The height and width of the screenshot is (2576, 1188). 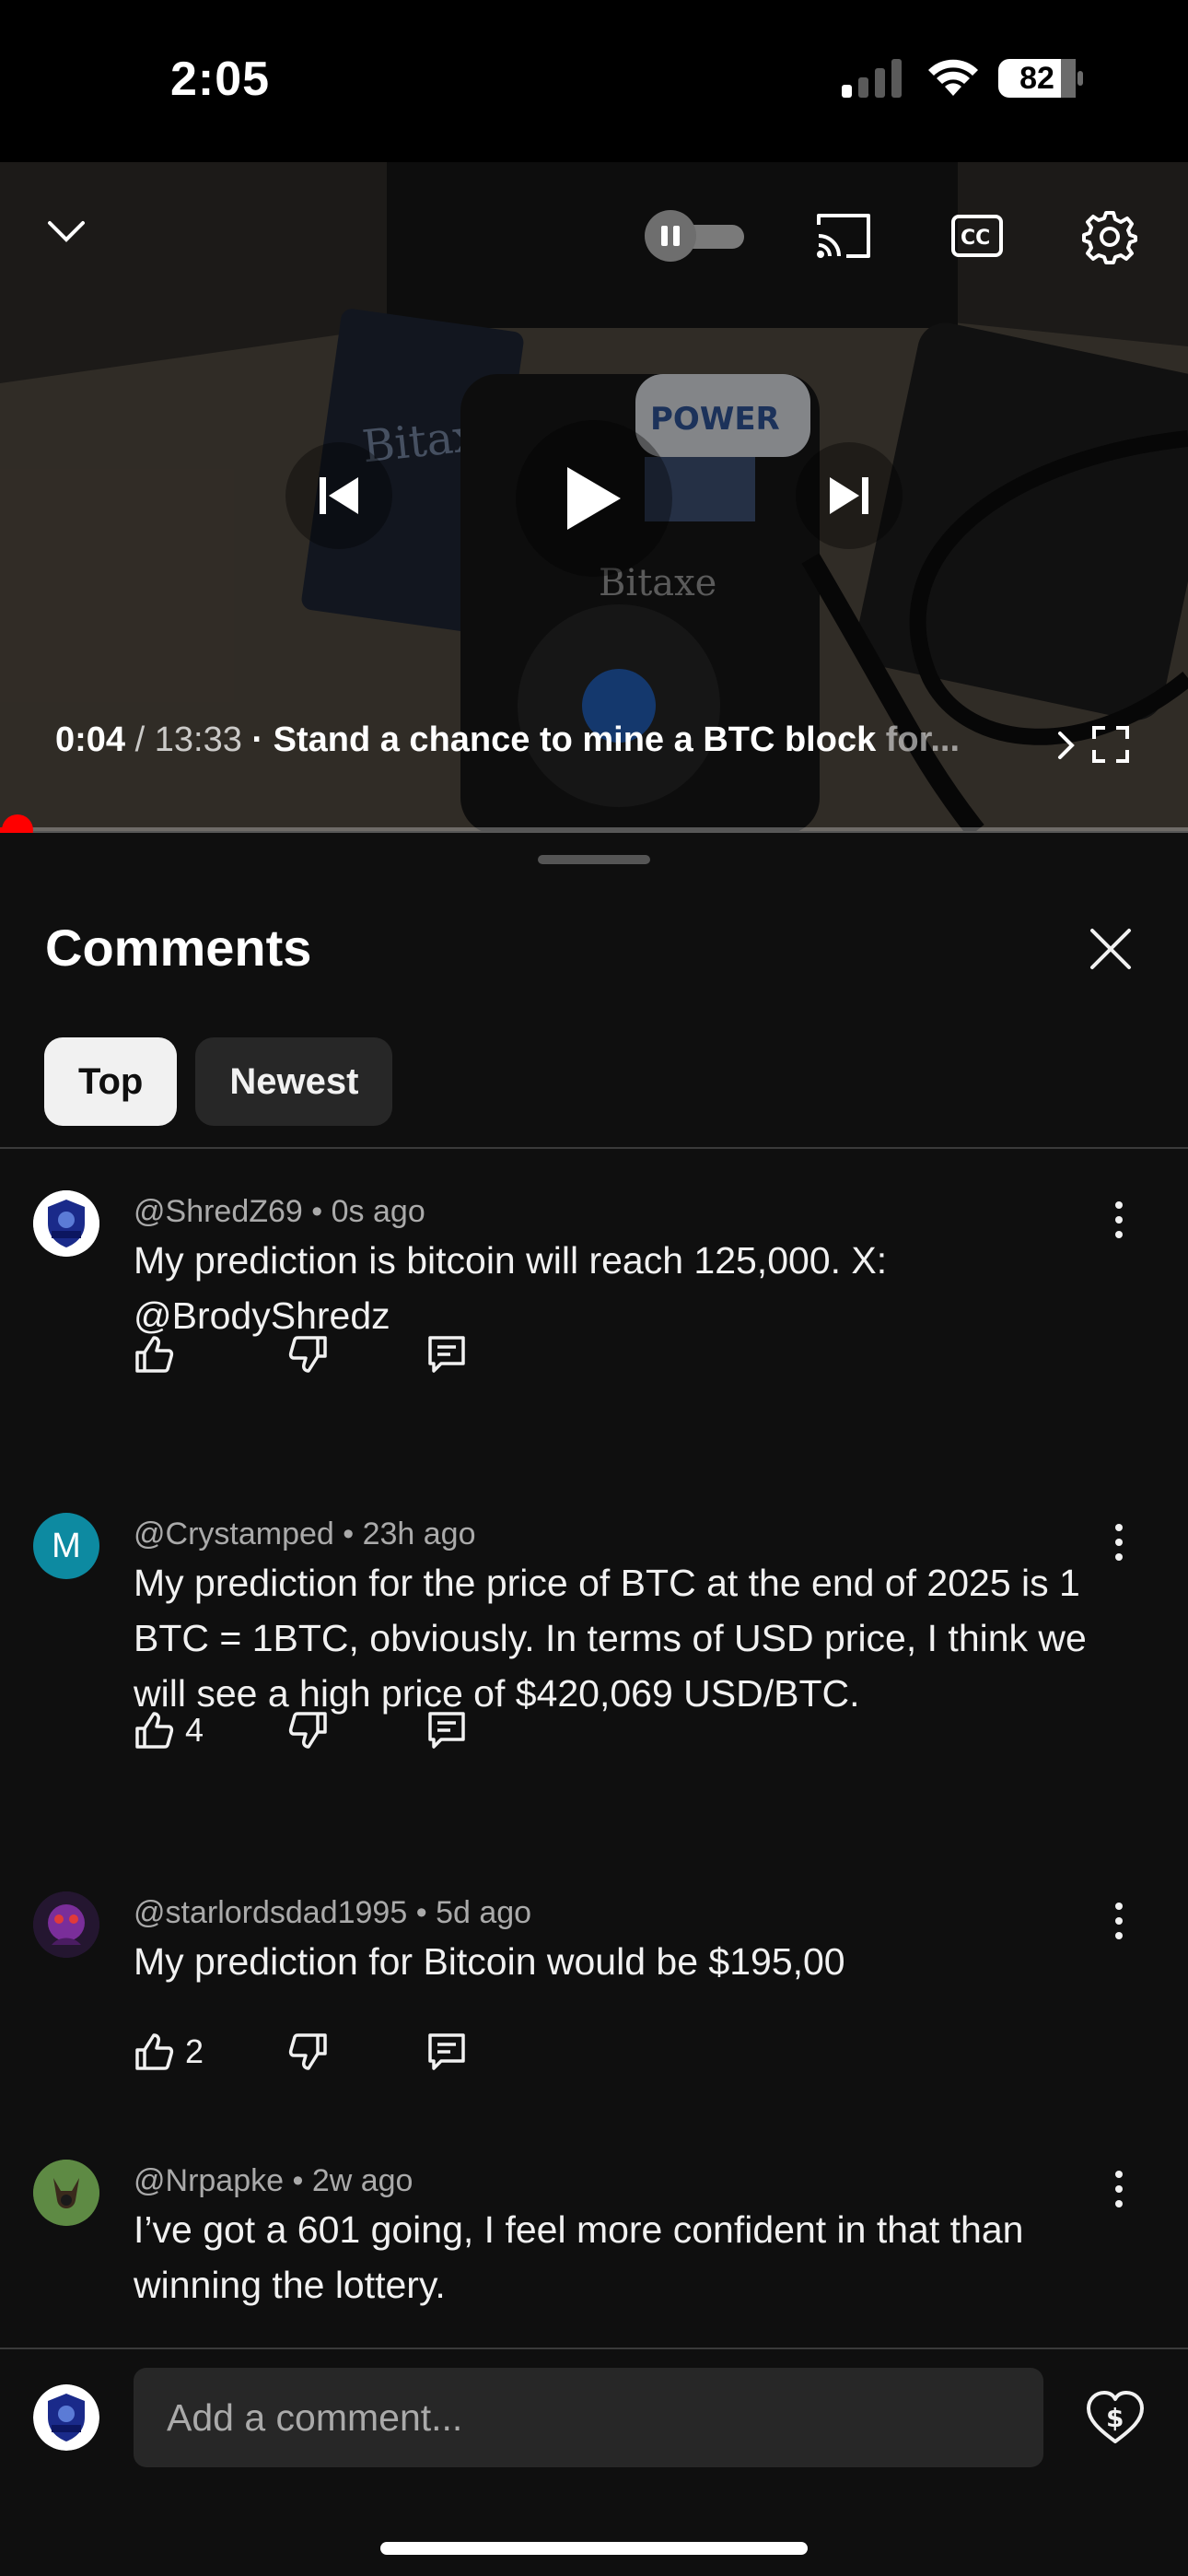 I want to click on fullscreen-button, so click(x=1111, y=744).